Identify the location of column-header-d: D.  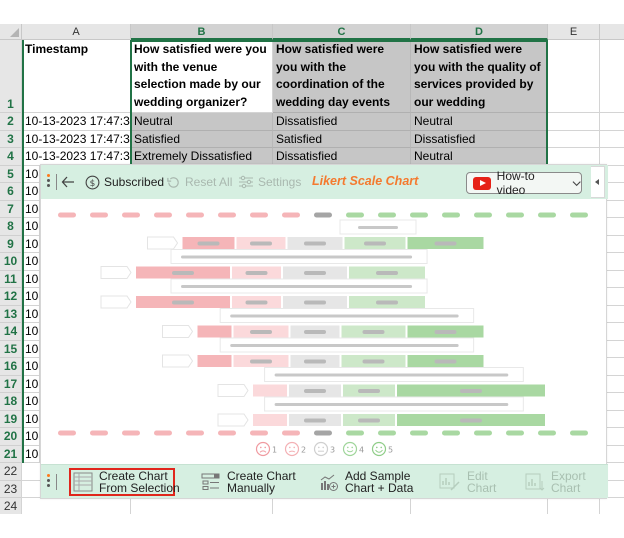
(479, 32).